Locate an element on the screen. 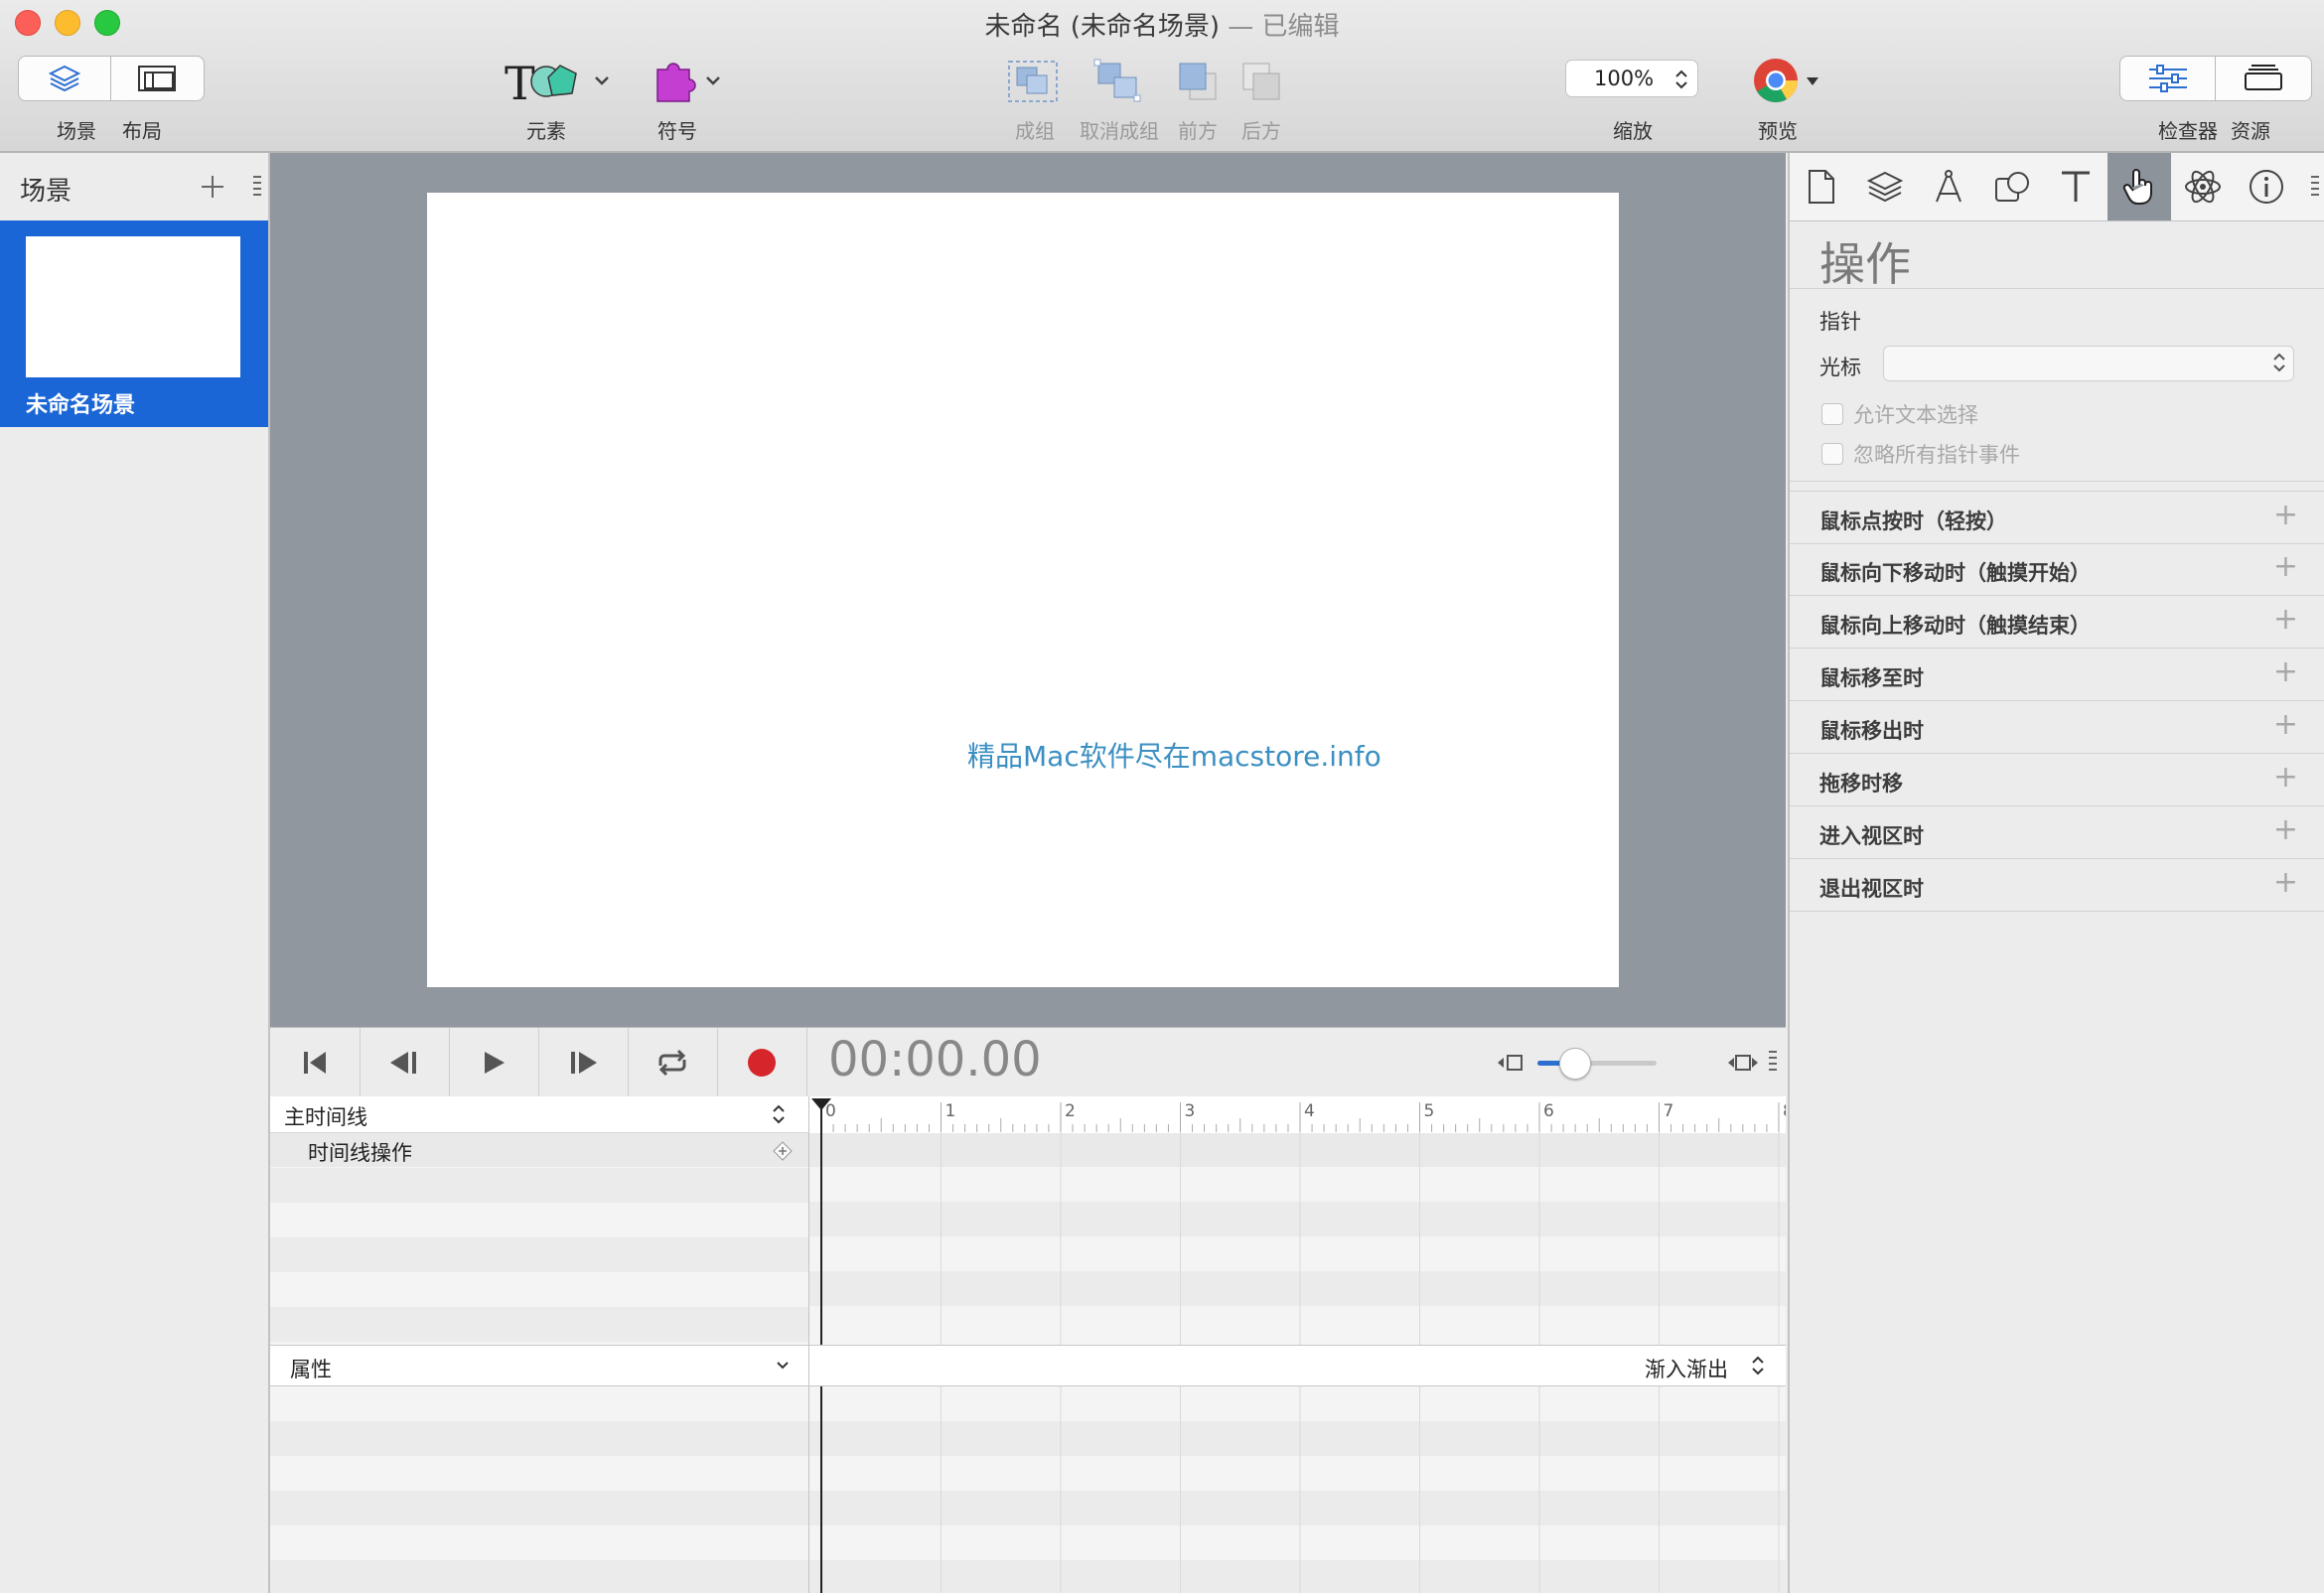  main-timeline-label: 主时间线 is located at coordinates (325, 1117).